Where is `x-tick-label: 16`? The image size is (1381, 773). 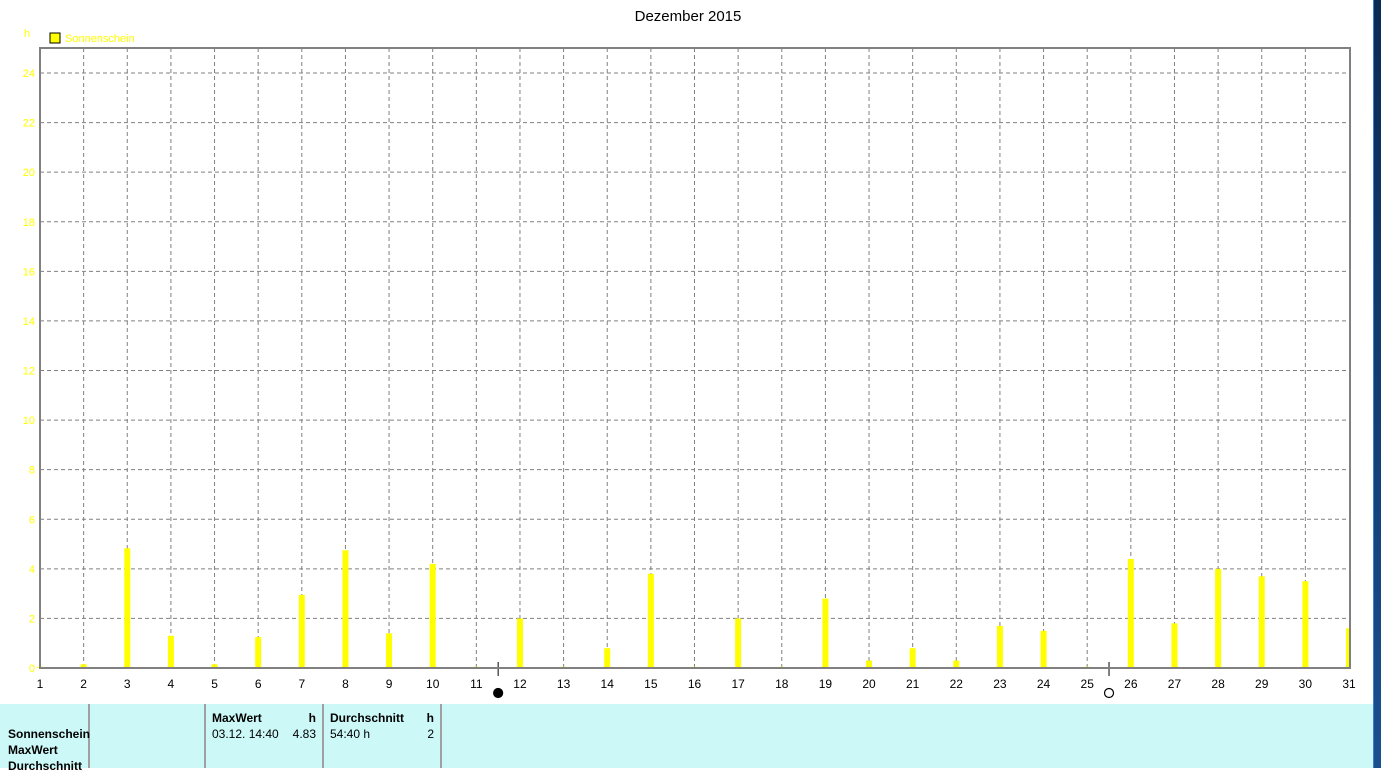 x-tick-label: 16 is located at coordinates (695, 684).